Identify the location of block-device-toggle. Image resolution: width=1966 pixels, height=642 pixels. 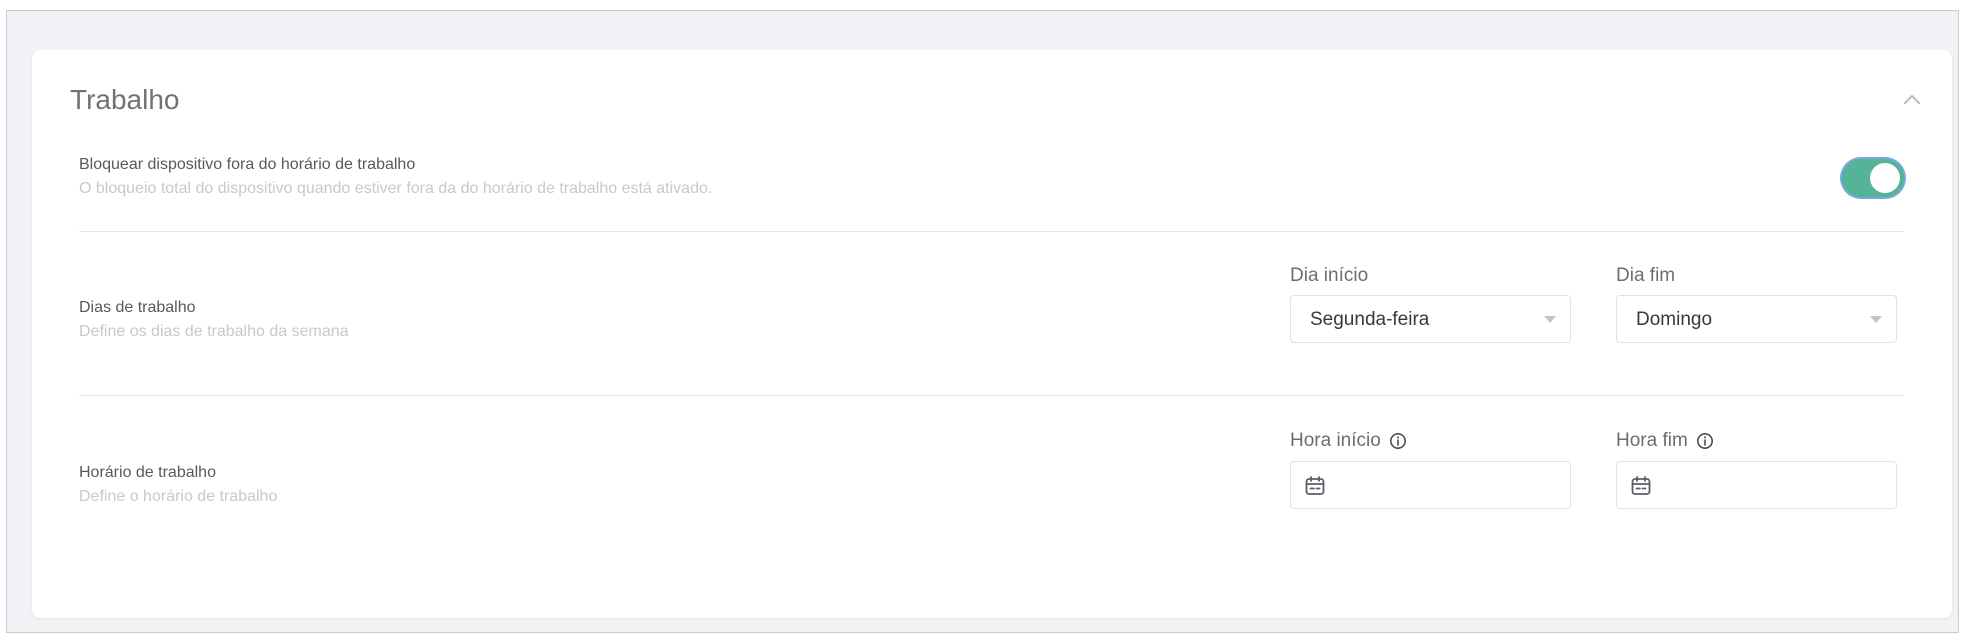
(1873, 178).